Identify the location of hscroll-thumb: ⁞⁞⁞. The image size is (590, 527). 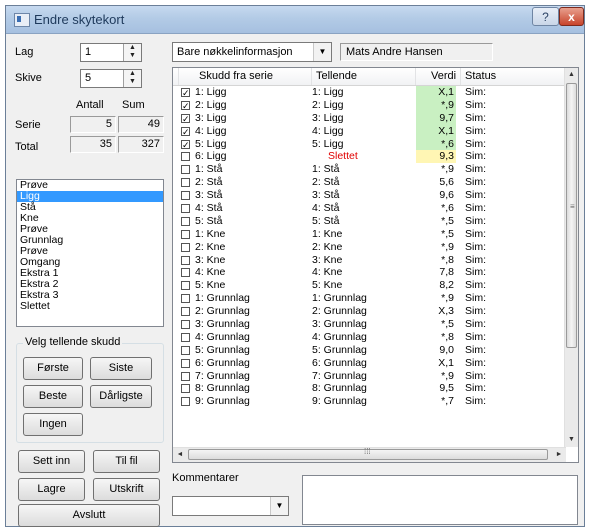
(368, 453).